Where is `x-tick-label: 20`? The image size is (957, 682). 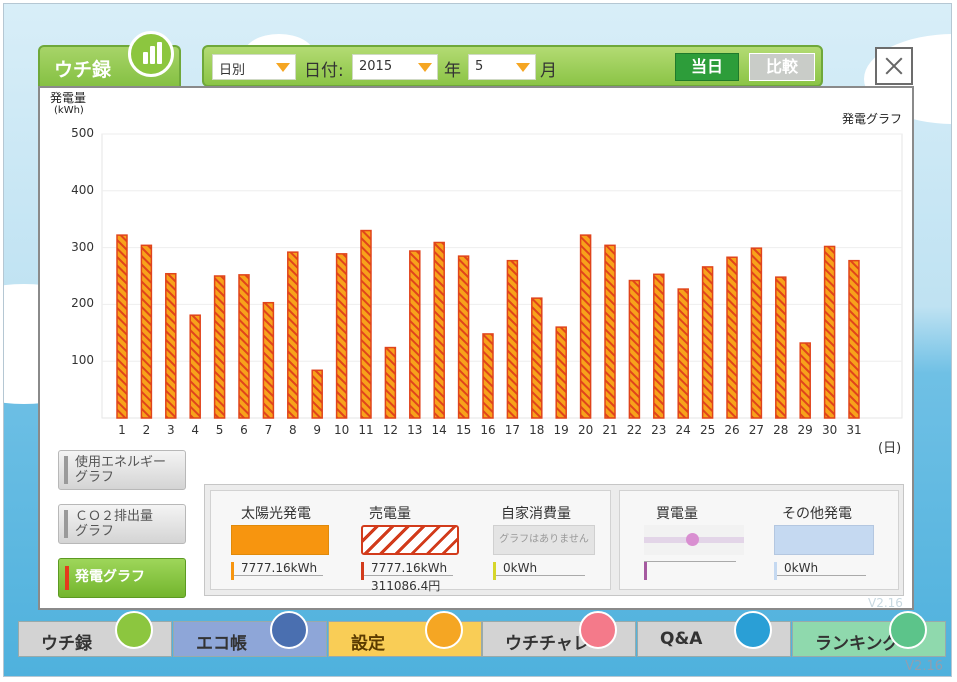 x-tick-label: 20 is located at coordinates (585, 430).